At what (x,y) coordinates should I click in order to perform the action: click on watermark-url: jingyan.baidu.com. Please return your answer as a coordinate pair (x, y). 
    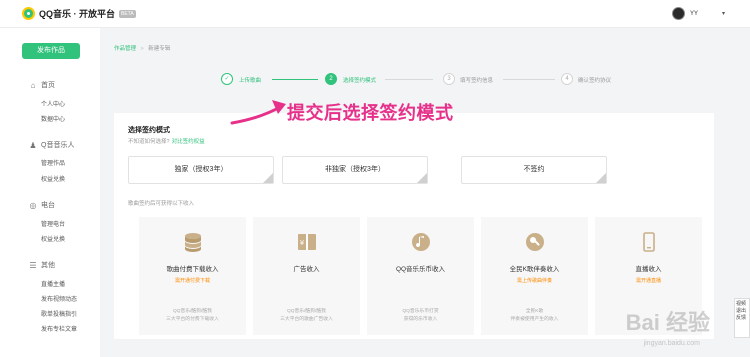
    Looking at the image, I should click on (671, 343).